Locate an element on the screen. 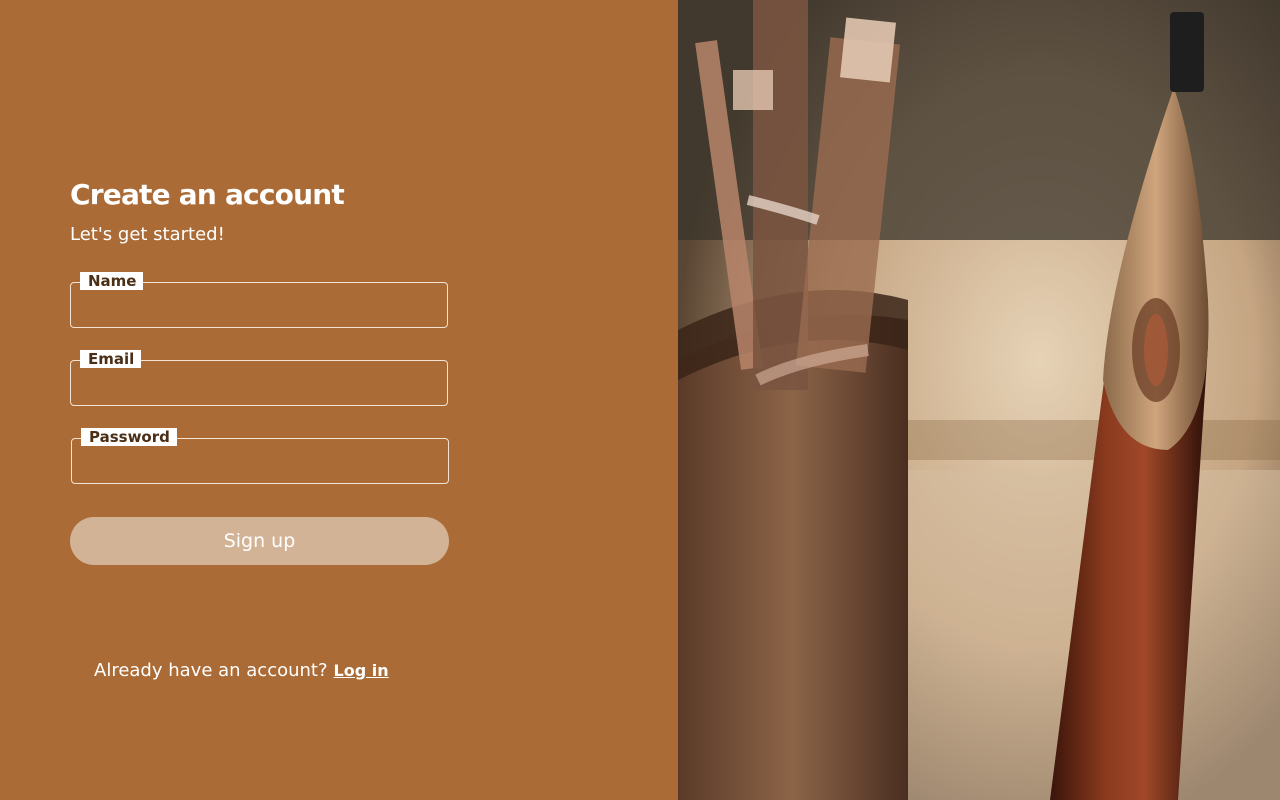  login-prompt: Already have an account? Log in is located at coordinates (241, 672).